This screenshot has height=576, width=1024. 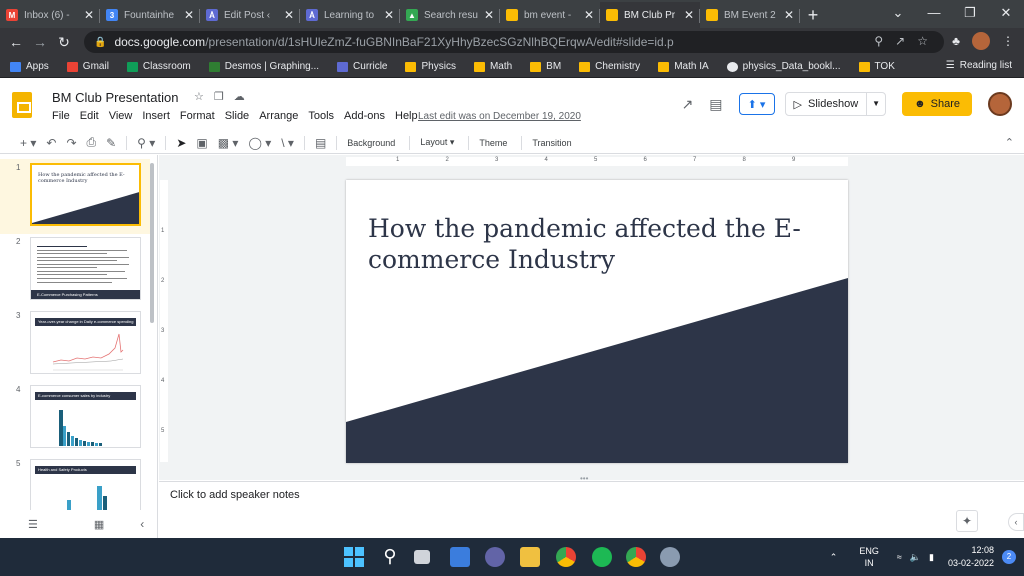 What do you see at coordinates (756, 104) in the screenshot?
I see `present-meeting-button: ⬆ ▾` at bounding box center [756, 104].